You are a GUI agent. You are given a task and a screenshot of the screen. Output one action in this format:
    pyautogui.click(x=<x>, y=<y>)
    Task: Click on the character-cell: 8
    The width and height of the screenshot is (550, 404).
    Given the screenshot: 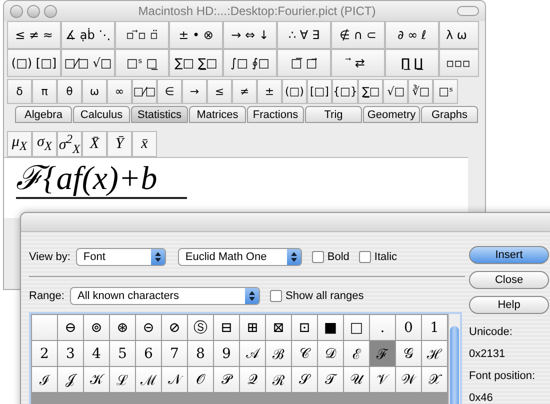 What is the action you would take?
    pyautogui.click(x=200, y=353)
    